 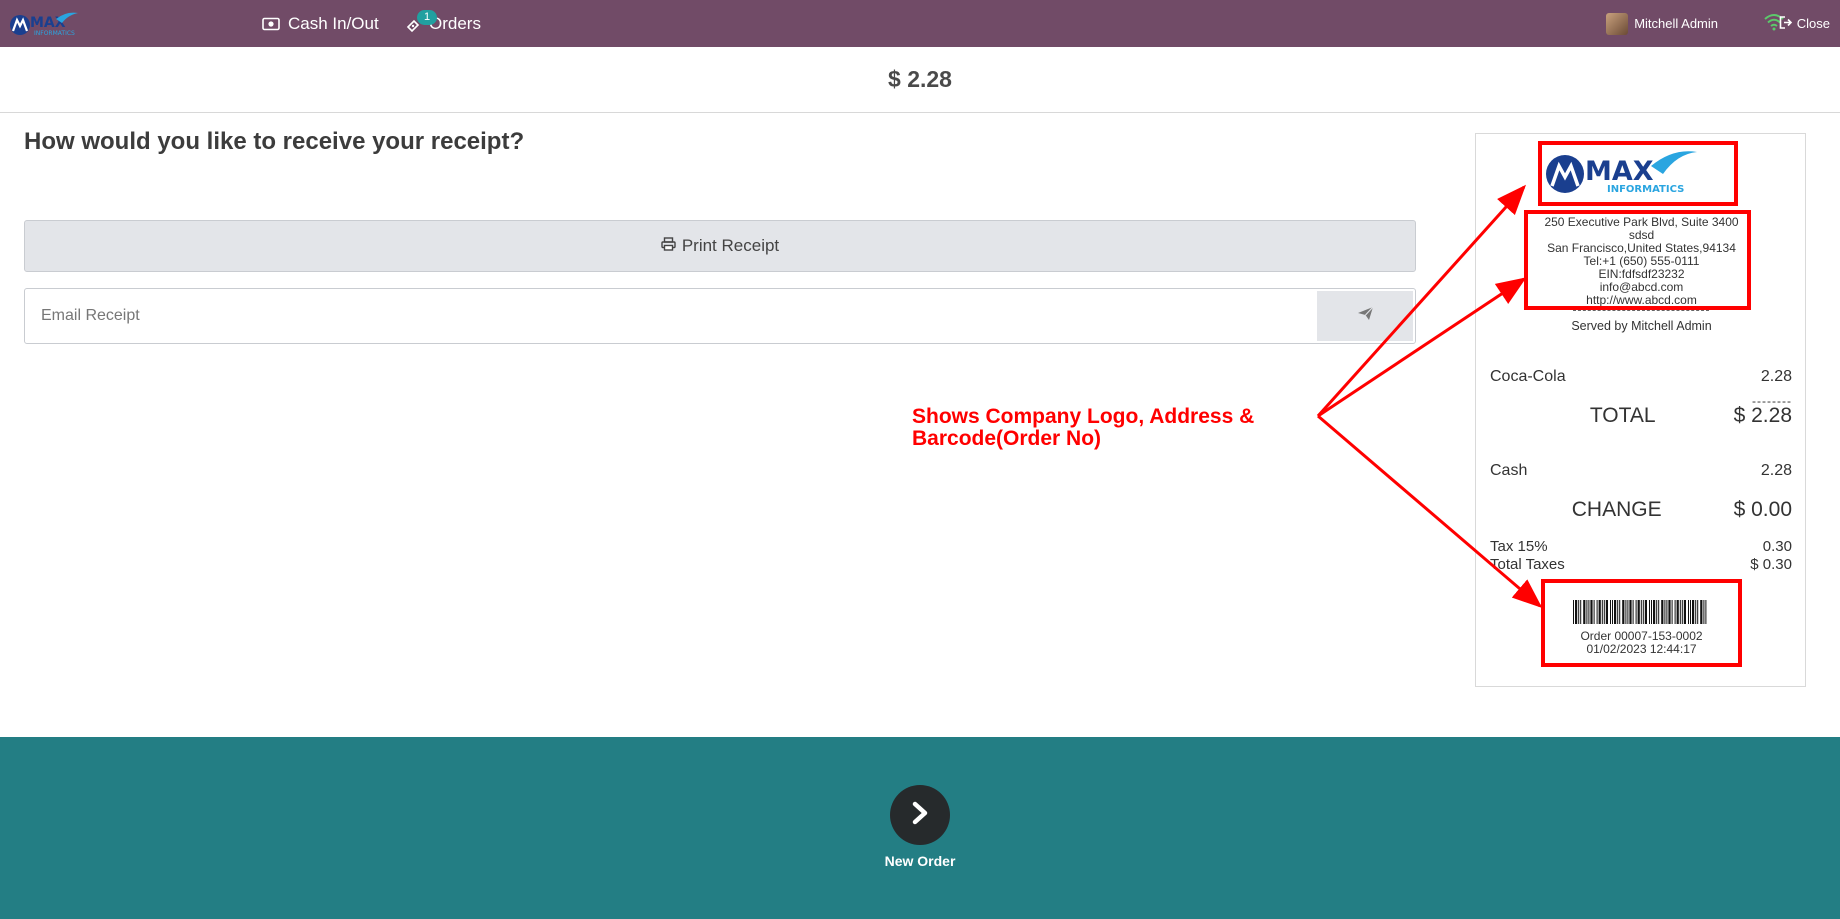 What do you see at coordinates (1776, 376) in the screenshot?
I see `item-price: 2.28` at bounding box center [1776, 376].